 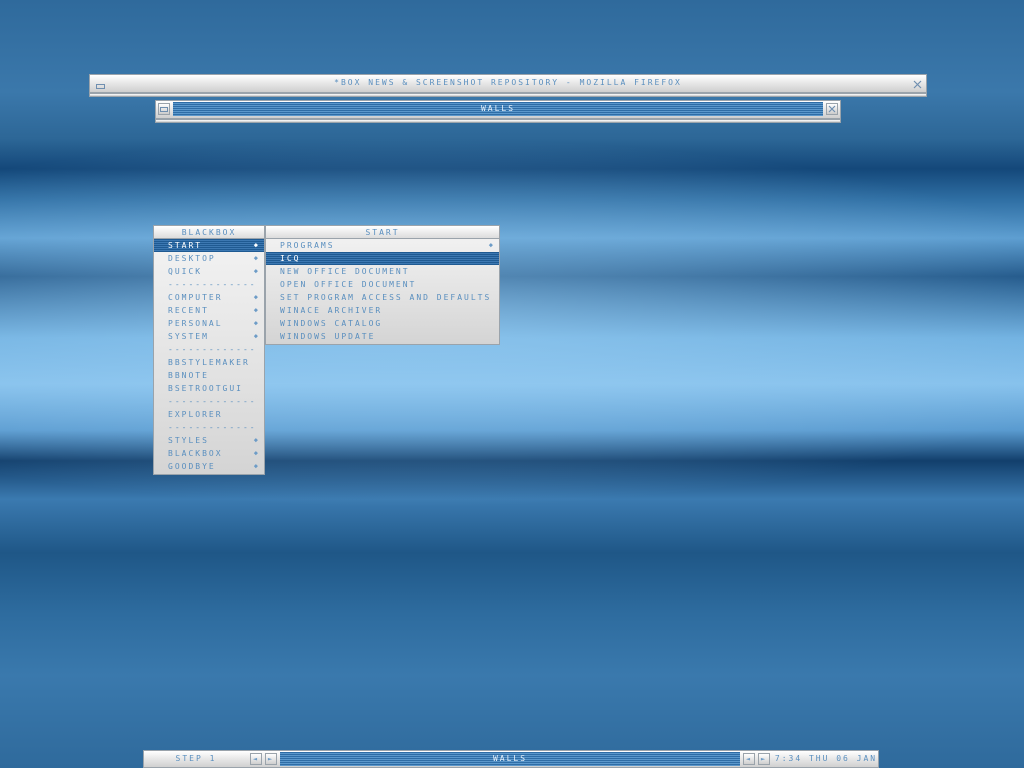 I want to click on menu-item-label: bbnote, so click(x=188, y=375).